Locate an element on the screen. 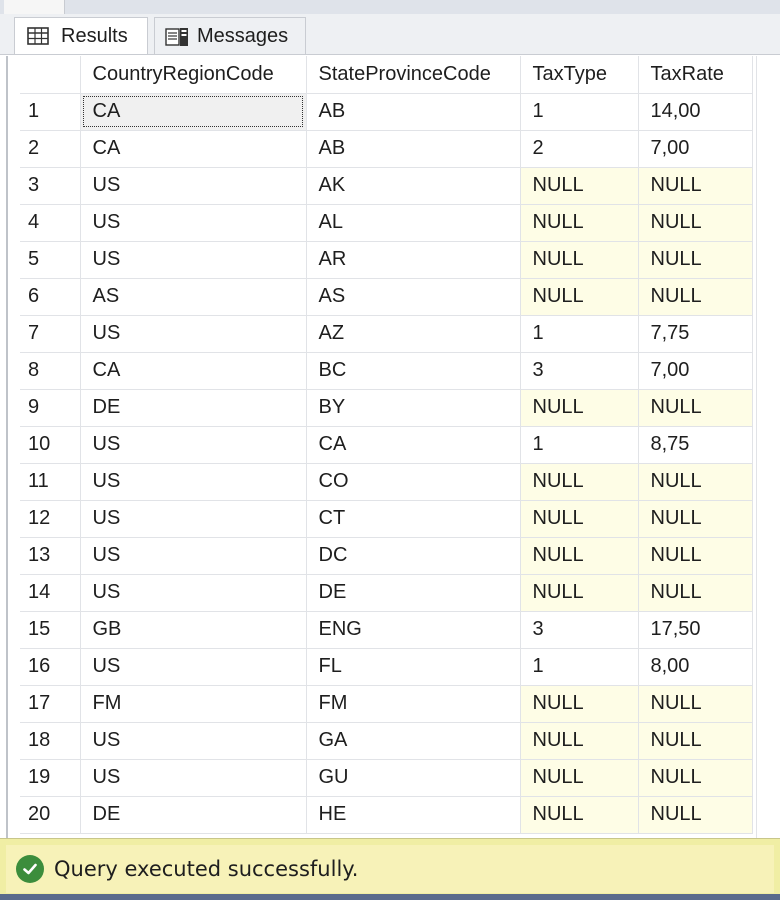 This screenshot has width=780, height=900. table-row: 14 US DE NULL NULL is located at coordinates (386, 593).